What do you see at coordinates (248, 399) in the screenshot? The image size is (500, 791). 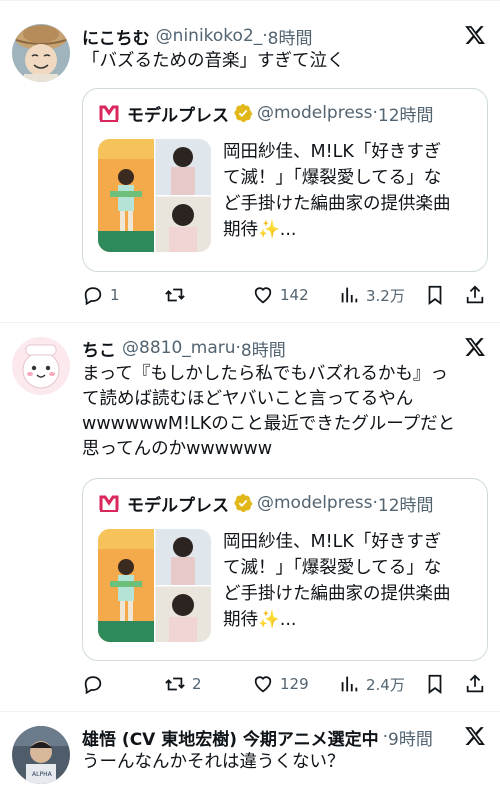 I see `post-text-line: て読めば読むほどヤバいこと言ってるやん` at bounding box center [248, 399].